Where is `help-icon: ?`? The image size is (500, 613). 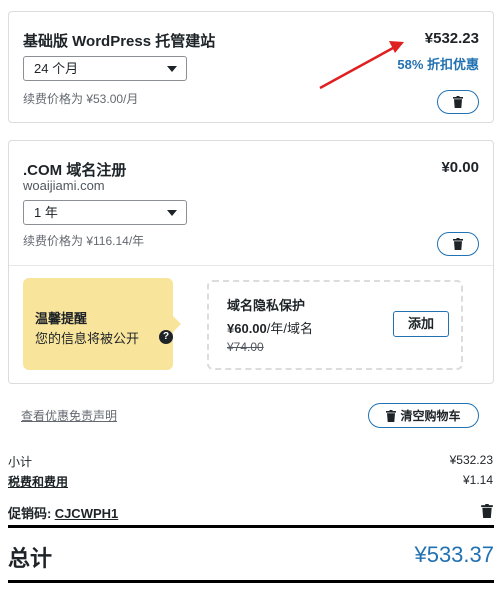
help-icon: ? is located at coordinates (166, 337).